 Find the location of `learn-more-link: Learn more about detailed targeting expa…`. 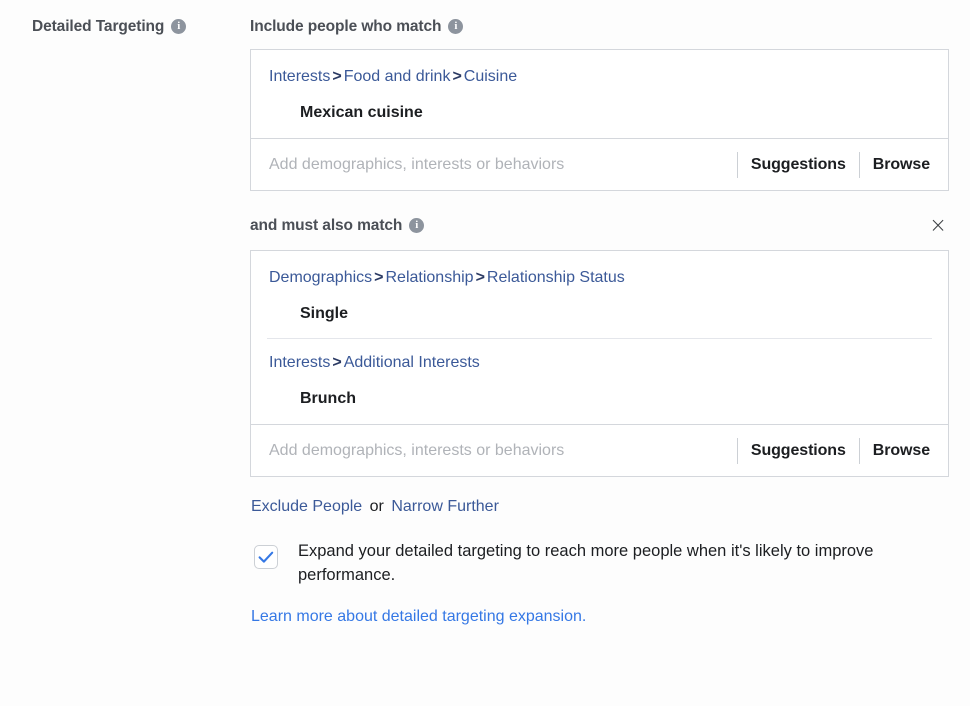

learn-more-link: Learn more about detailed targeting expa… is located at coordinates (418, 616).